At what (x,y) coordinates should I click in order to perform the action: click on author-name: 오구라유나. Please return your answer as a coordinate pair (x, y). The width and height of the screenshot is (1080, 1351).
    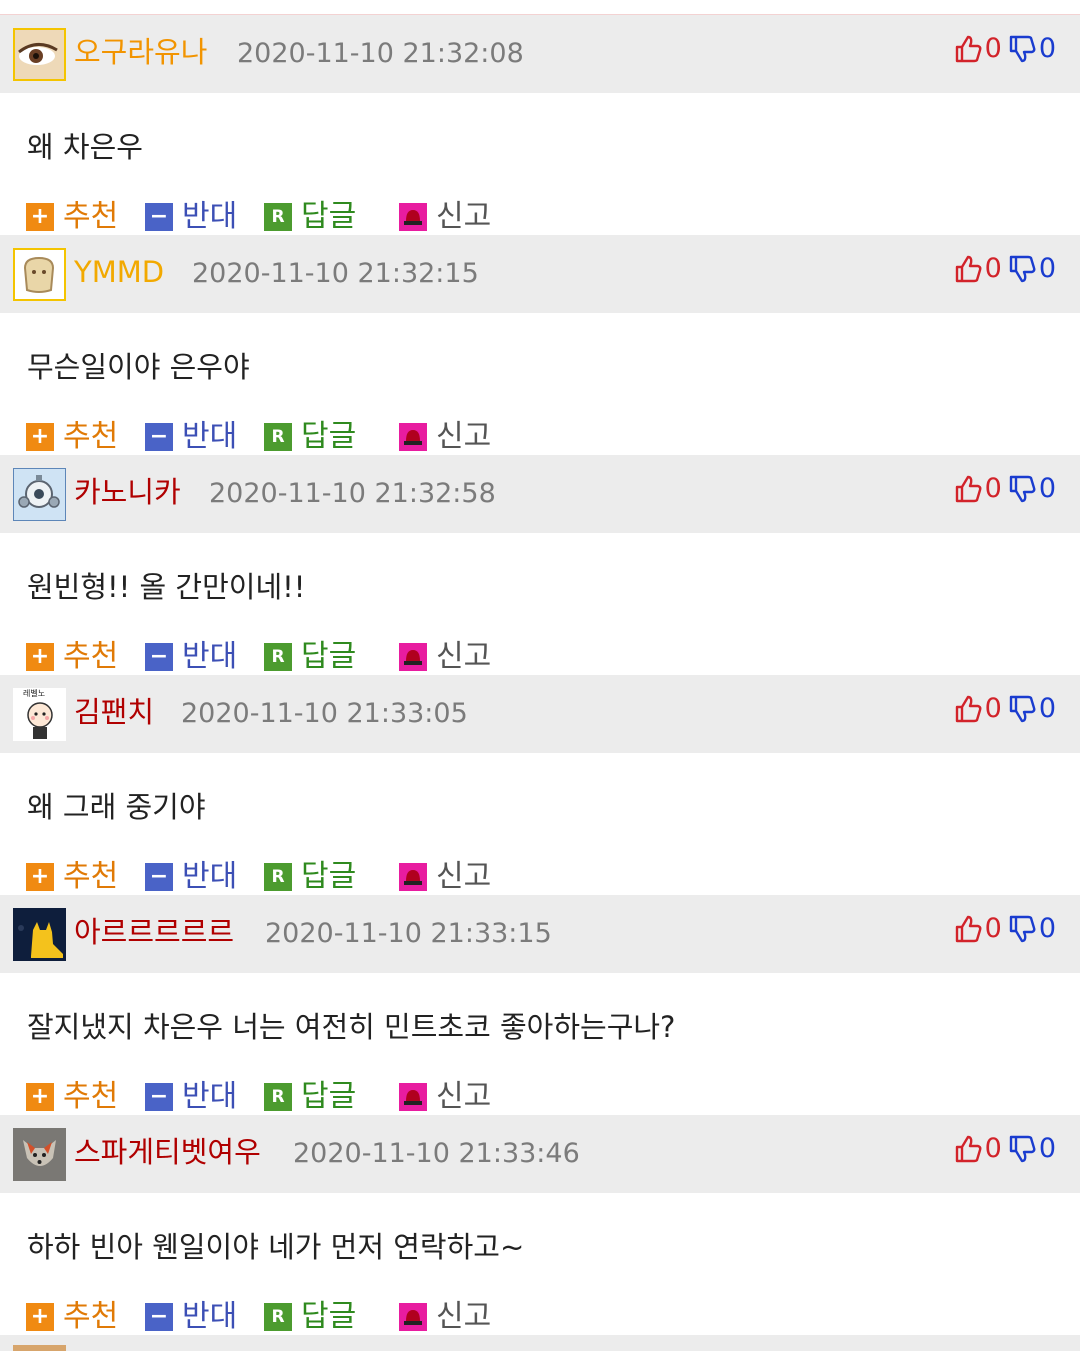
    Looking at the image, I should click on (140, 52).